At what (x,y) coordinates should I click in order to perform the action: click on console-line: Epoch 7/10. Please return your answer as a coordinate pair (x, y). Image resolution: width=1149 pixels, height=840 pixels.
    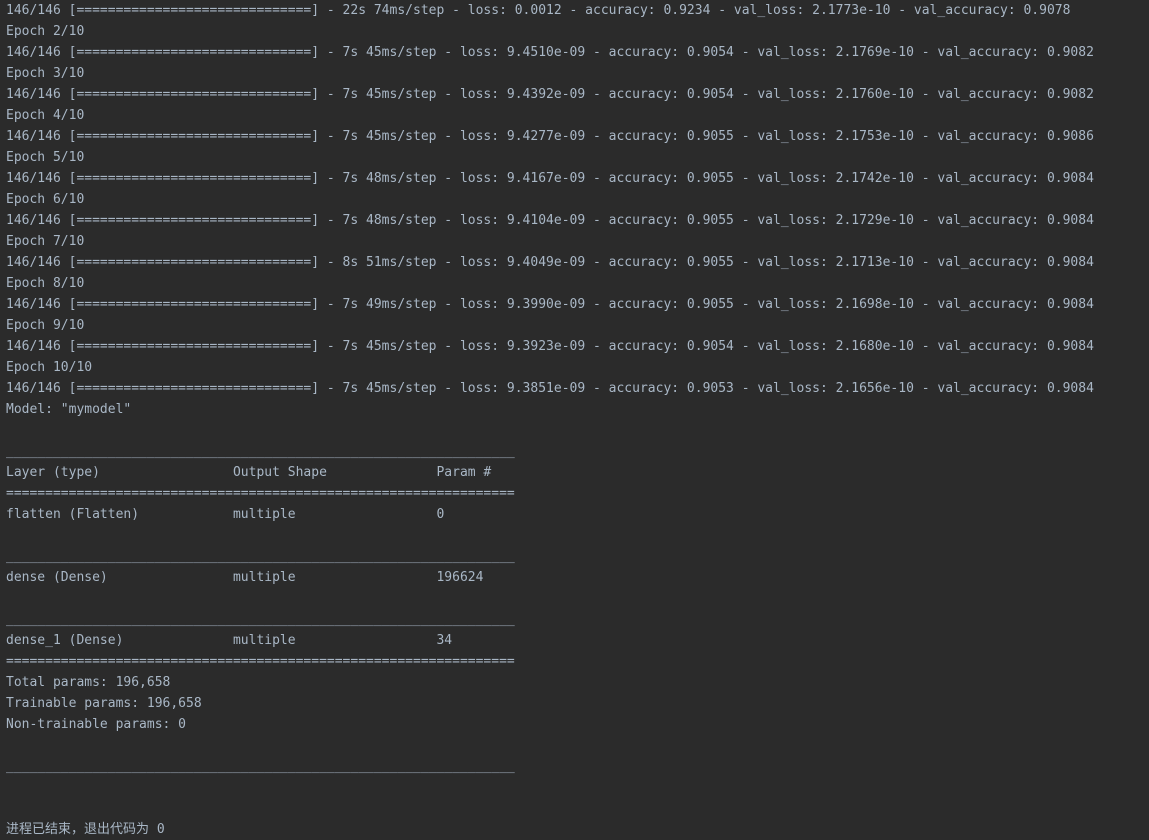
    Looking at the image, I should click on (45, 241).